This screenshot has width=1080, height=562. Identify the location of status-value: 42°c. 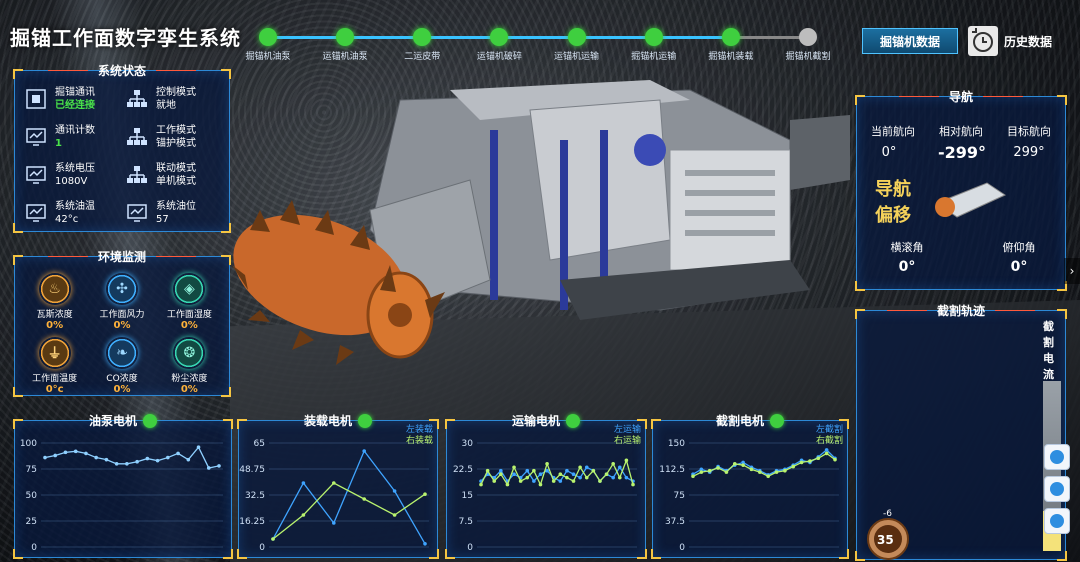
(67, 219).